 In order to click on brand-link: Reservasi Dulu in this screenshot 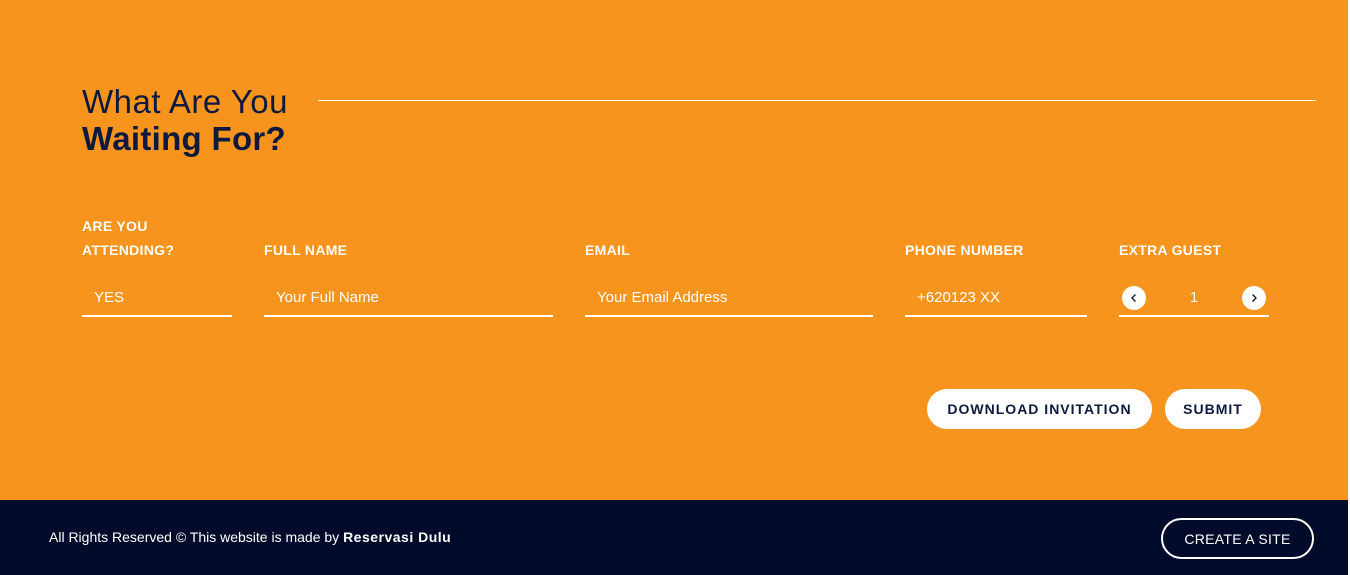, I will do `click(397, 537)`.